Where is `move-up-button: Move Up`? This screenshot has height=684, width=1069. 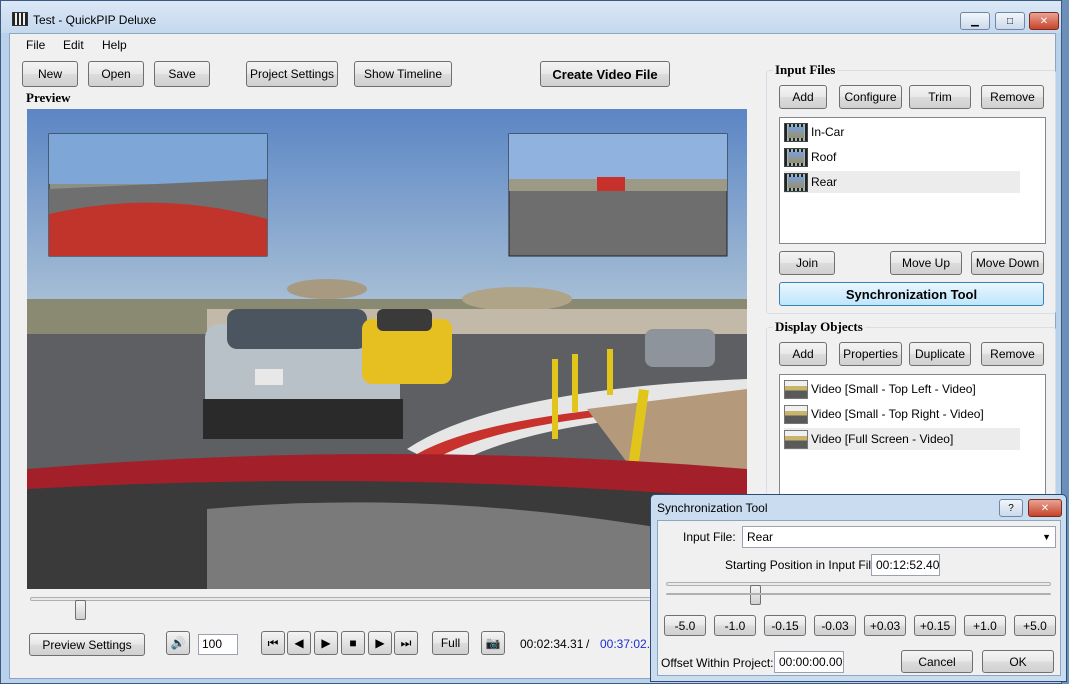
move-up-button: Move Up is located at coordinates (926, 263).